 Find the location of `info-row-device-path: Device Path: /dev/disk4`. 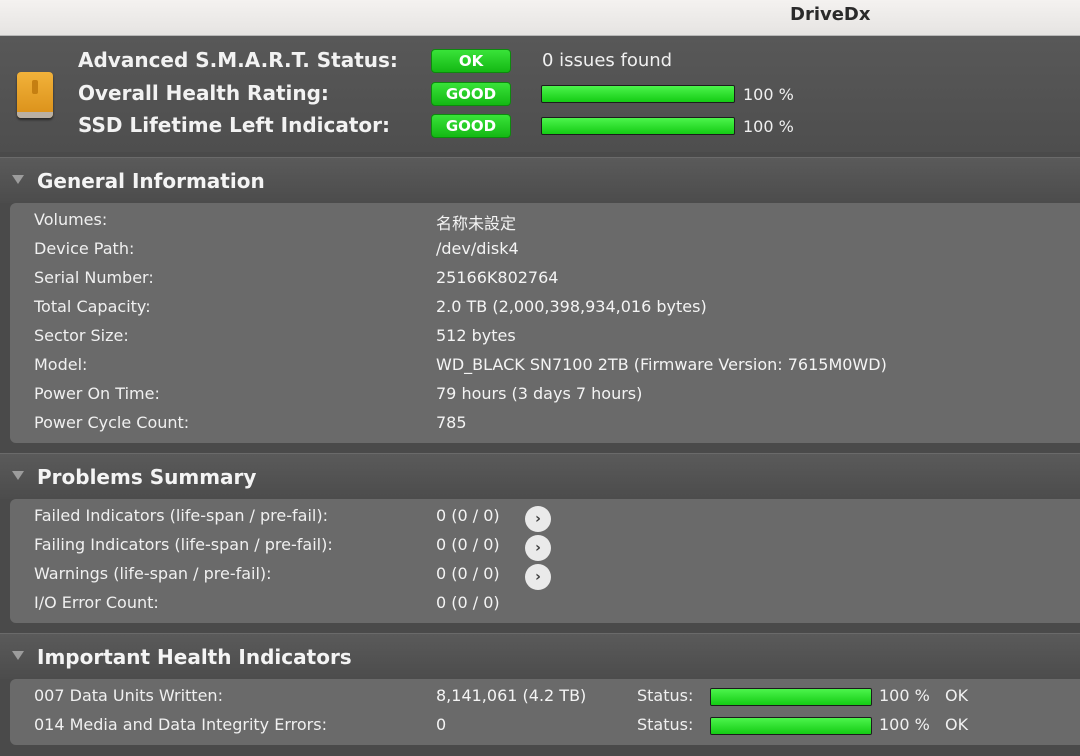

info-row-device-path: Device Path: /dev/disk4 is located at coordinates (545, 249).